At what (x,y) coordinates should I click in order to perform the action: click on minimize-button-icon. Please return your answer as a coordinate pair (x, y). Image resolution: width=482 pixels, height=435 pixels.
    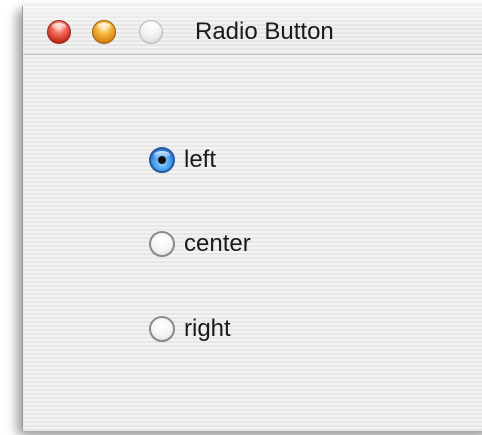
    Looking at the image, I should click on (104, 26).